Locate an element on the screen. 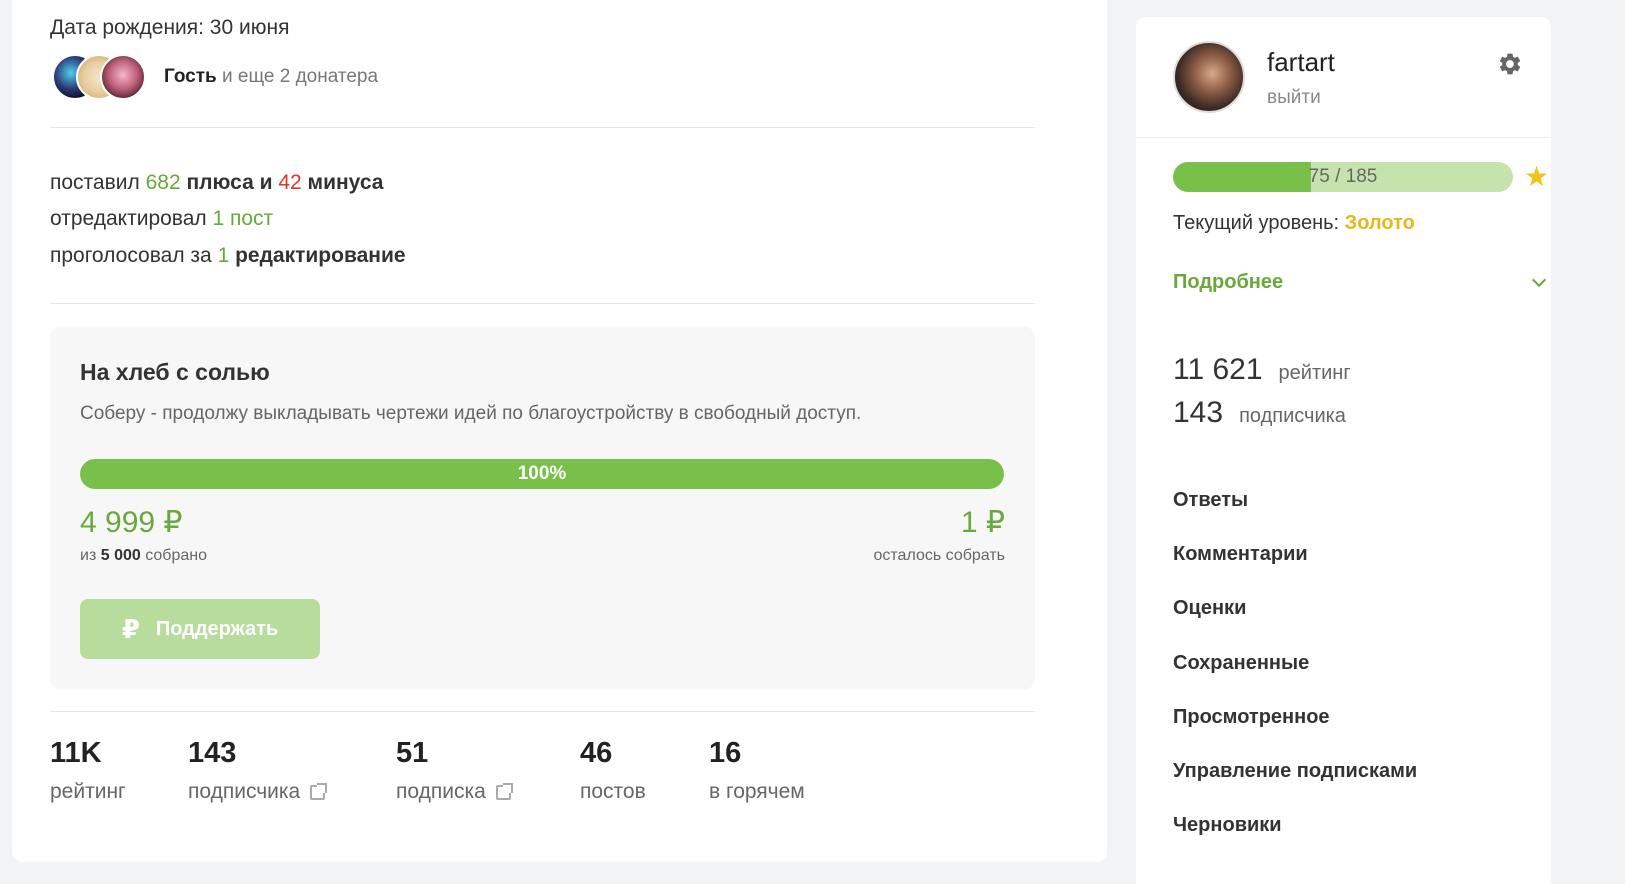 Image resolution: width=1625 pixels, height=884 pixels. goal-amount: 5 000 is located at coordinates (120, 555).